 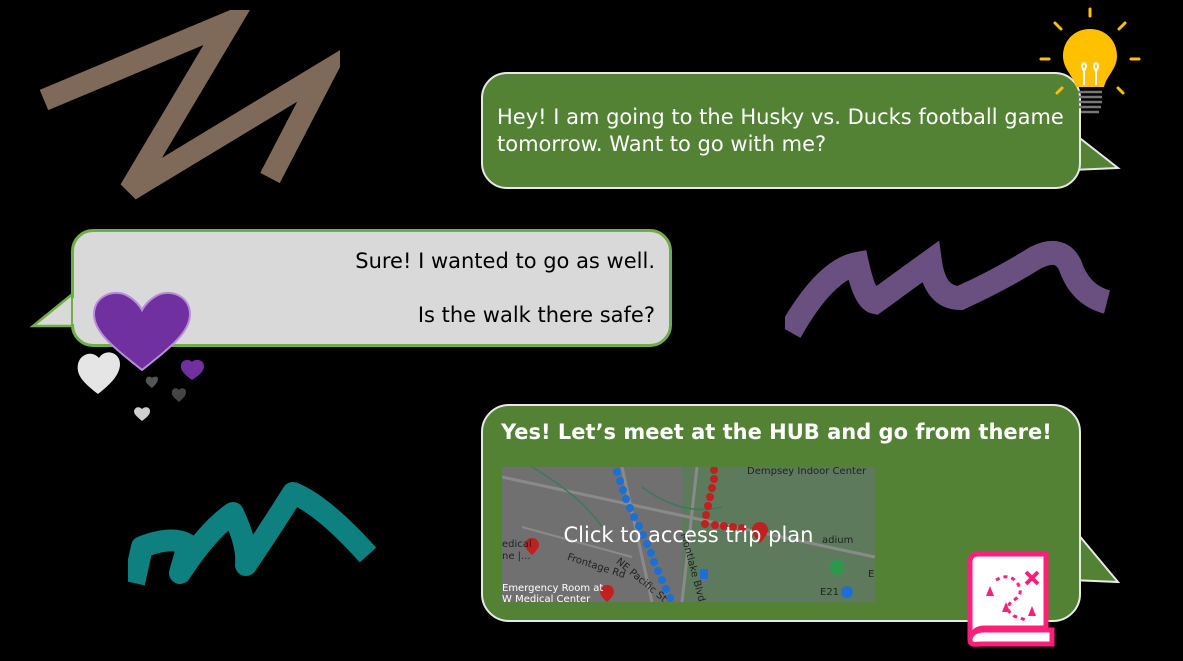 What do you see at coordinates (948, 289) in the screenshot?
I see `purple-squiggle` at bounding box center [948, 289].